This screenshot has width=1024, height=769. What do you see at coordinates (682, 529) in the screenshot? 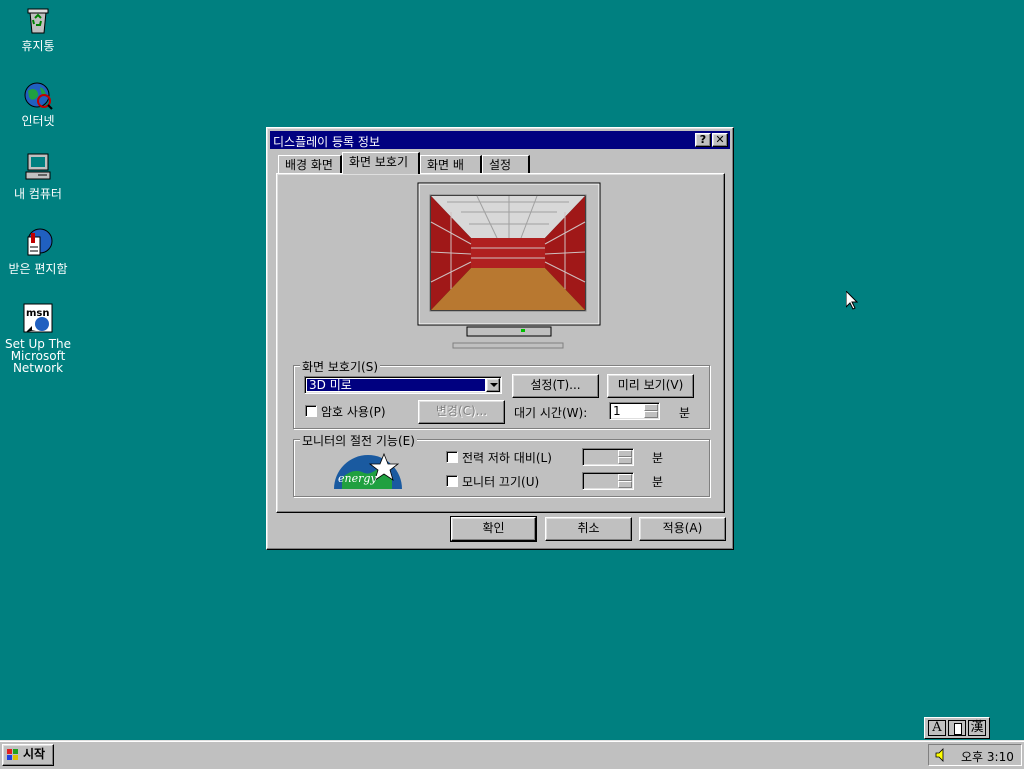
I see `apply-button: 적용(A)` at bounding box center [682, 529].